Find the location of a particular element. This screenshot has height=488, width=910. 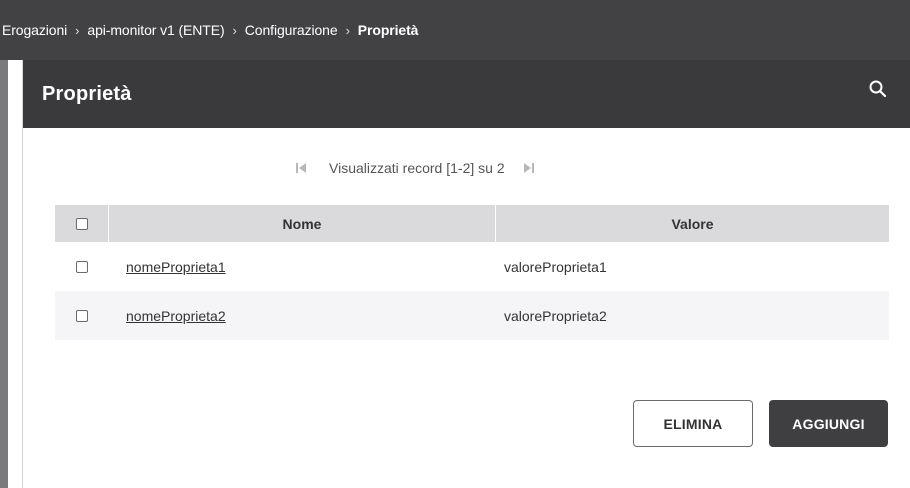

delete-button: ELIMINA is located at coordinates (693, 423).